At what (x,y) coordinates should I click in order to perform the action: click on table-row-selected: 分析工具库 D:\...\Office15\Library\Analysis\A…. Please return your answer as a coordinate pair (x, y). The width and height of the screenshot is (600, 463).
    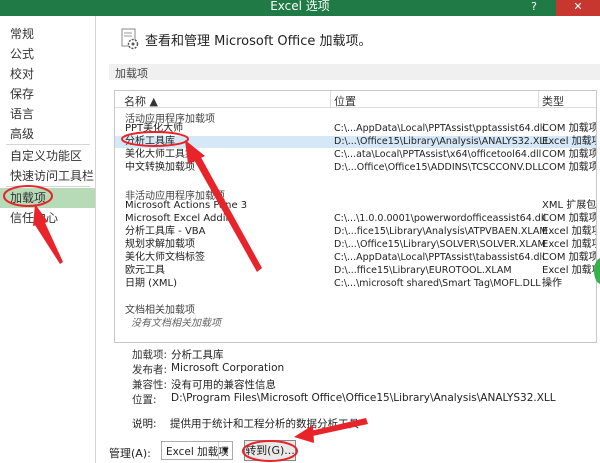
    Looking at the image, I should click on (356, 142).